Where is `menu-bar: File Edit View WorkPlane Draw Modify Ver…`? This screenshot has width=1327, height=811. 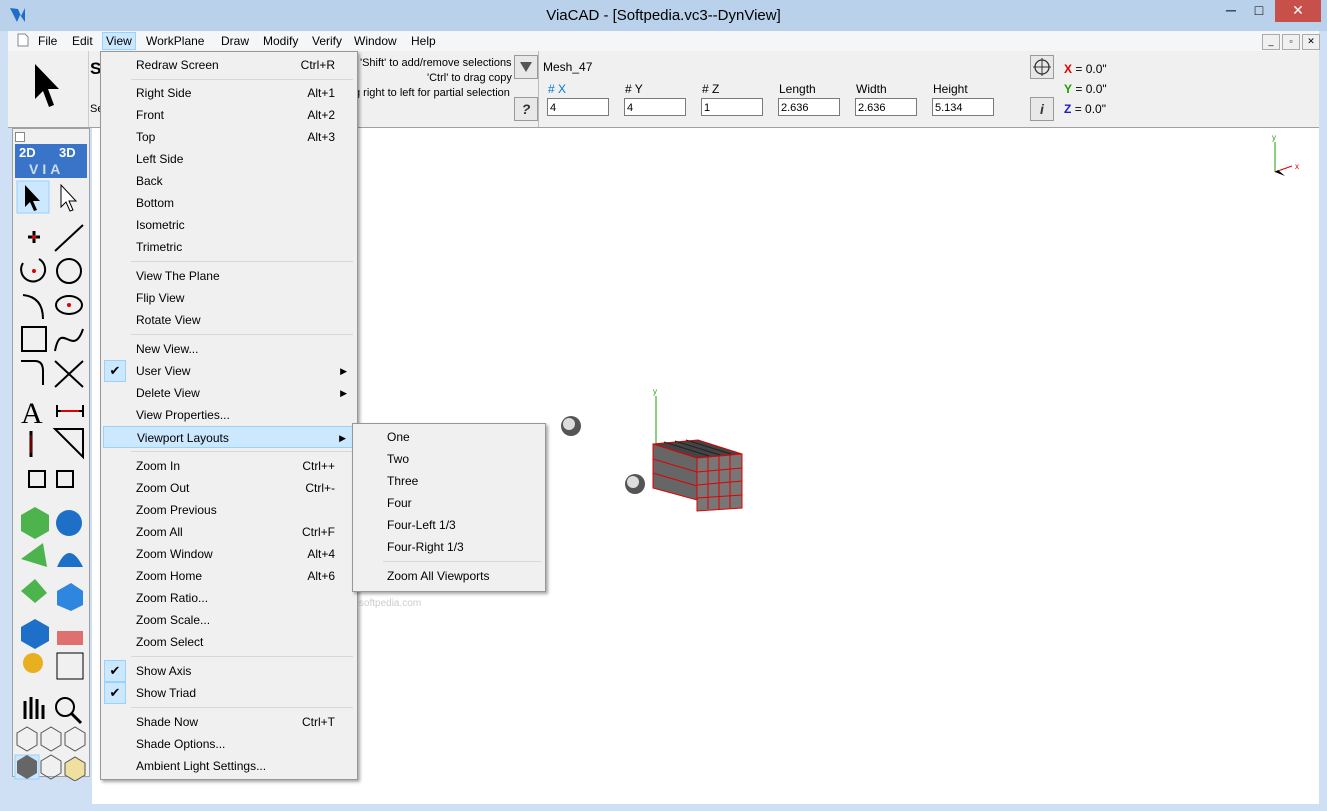
menu-bar: File Edit View WorkPlane Draw Modify Ver… is located at coordinates (664, 41).